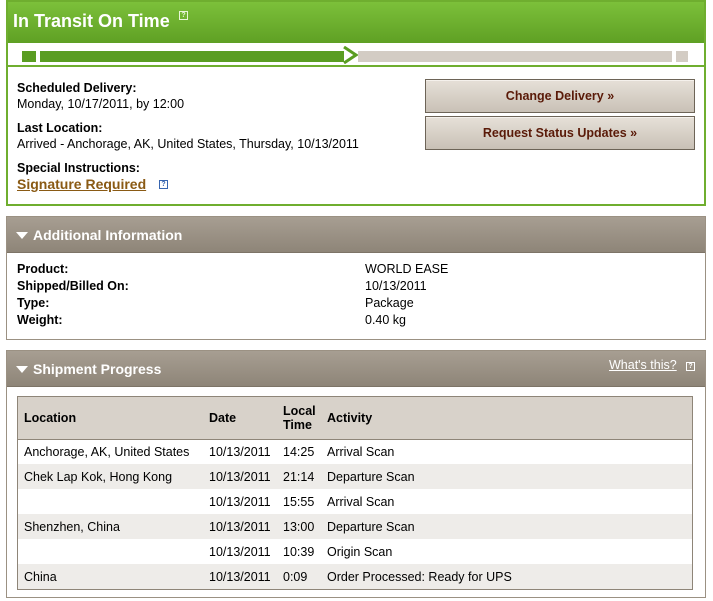 Image resolution: width=713 pixels, height=601 pixels. Describe the element at coordinates (682, 56) in the screenshot. I see `progress-end-segment` at that location.